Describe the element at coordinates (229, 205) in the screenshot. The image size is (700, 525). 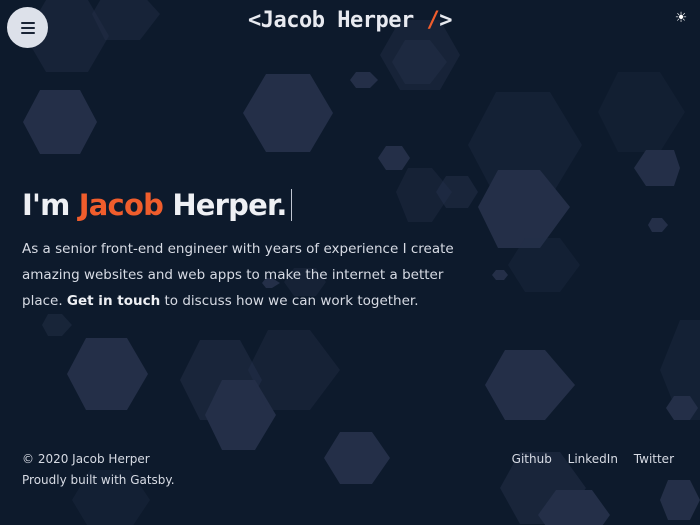
I see `hero-last-name: Herper.` at that location.